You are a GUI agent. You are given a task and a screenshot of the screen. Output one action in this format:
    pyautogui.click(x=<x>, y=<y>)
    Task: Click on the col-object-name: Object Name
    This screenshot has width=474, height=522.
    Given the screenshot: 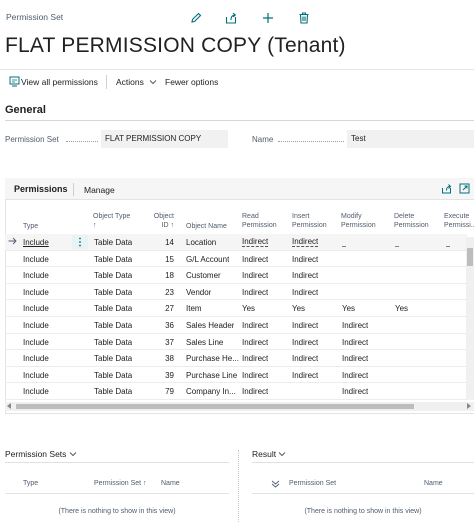 What is the action you would take?
    pyautogui.click(x=206, y=226)
    